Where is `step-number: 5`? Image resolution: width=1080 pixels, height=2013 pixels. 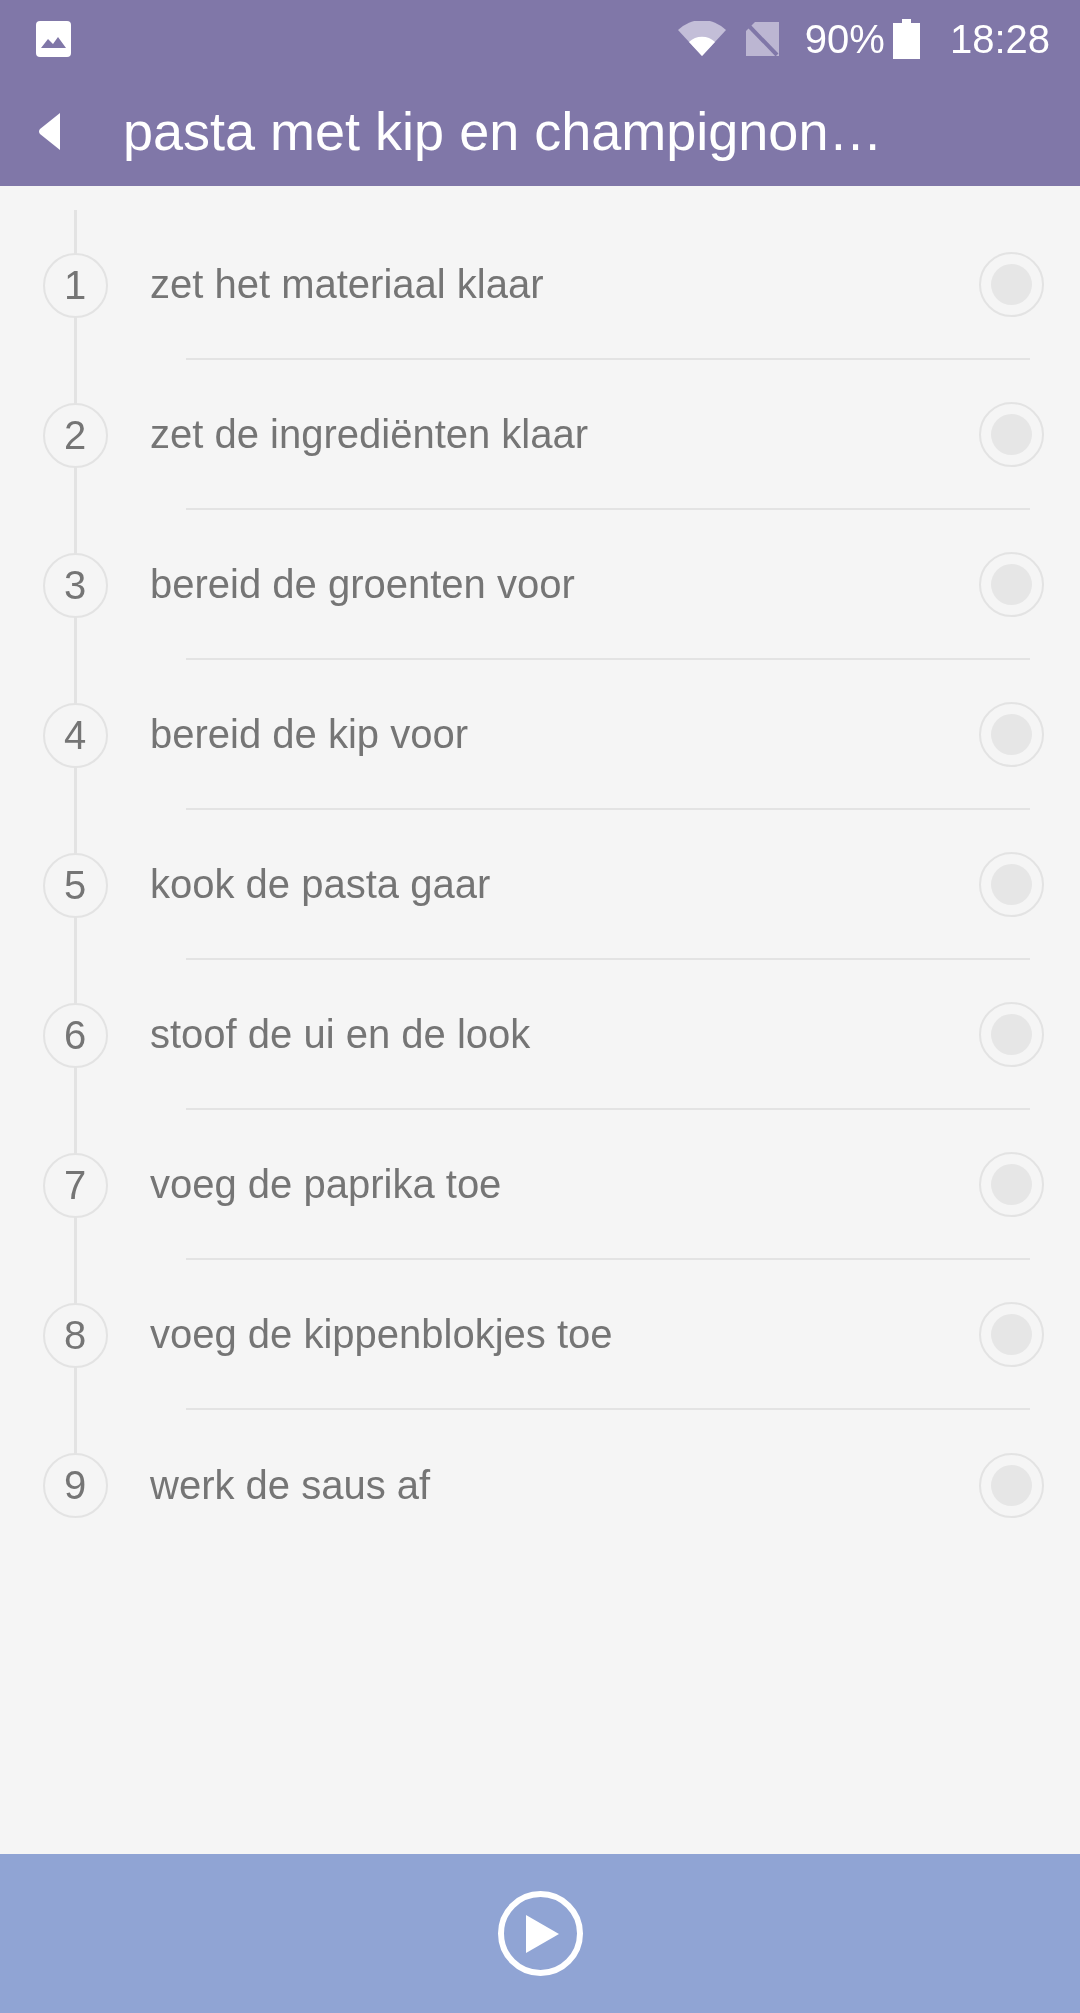
step-number: 5 is located at coordinates (75, 885).